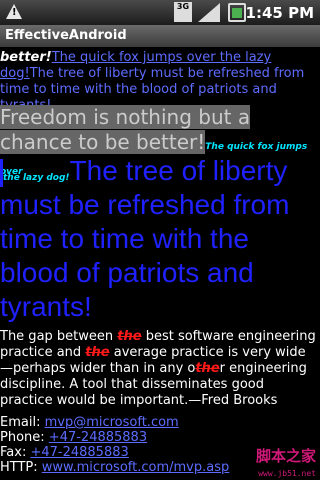 Image resolution: width=320 pixels, height=480 pixels. I want to click on phone-label: Phone:, so click(24, 437).